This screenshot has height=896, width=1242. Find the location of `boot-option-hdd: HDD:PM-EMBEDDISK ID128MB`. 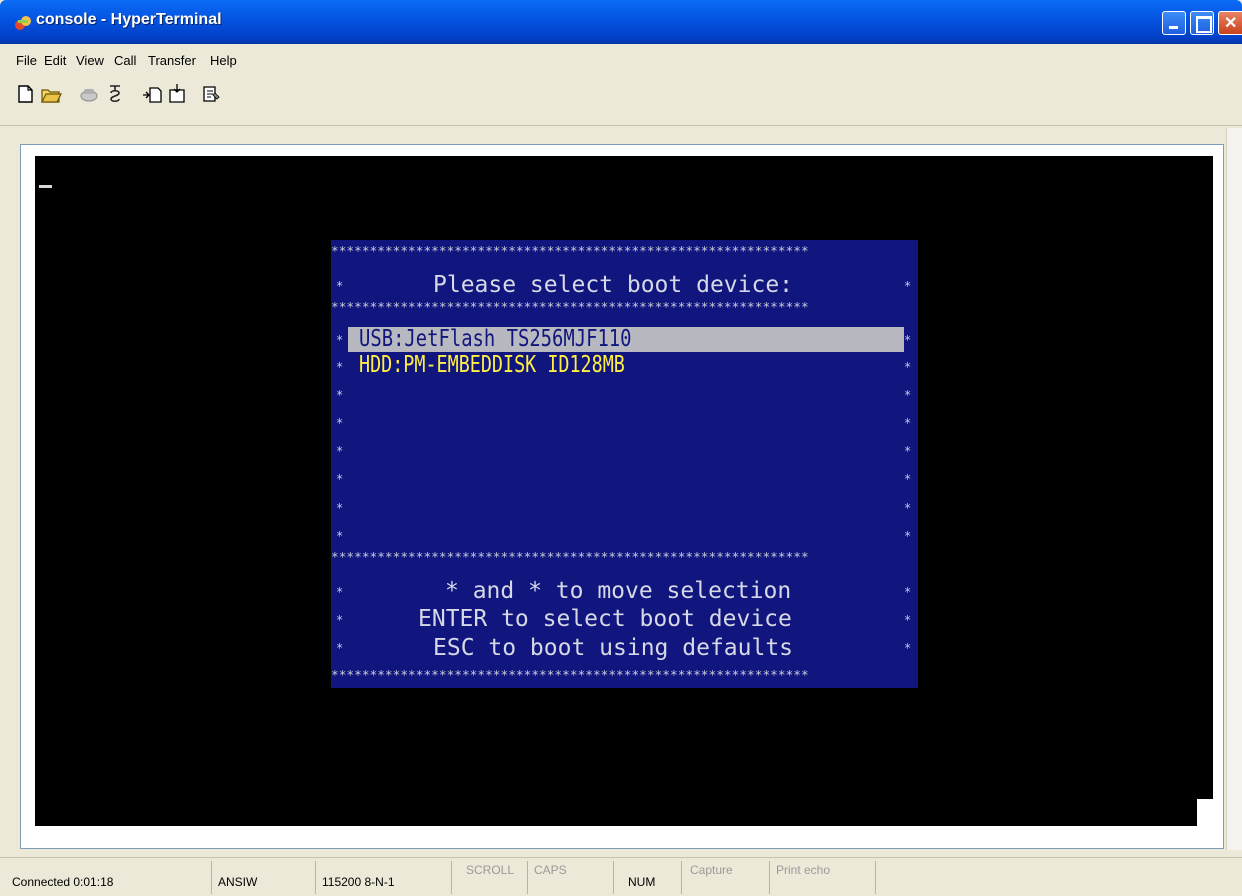

boot-option-hdd: HDD:PM-EMBEDDISK ID128MB is located at coordinates (492, 365).